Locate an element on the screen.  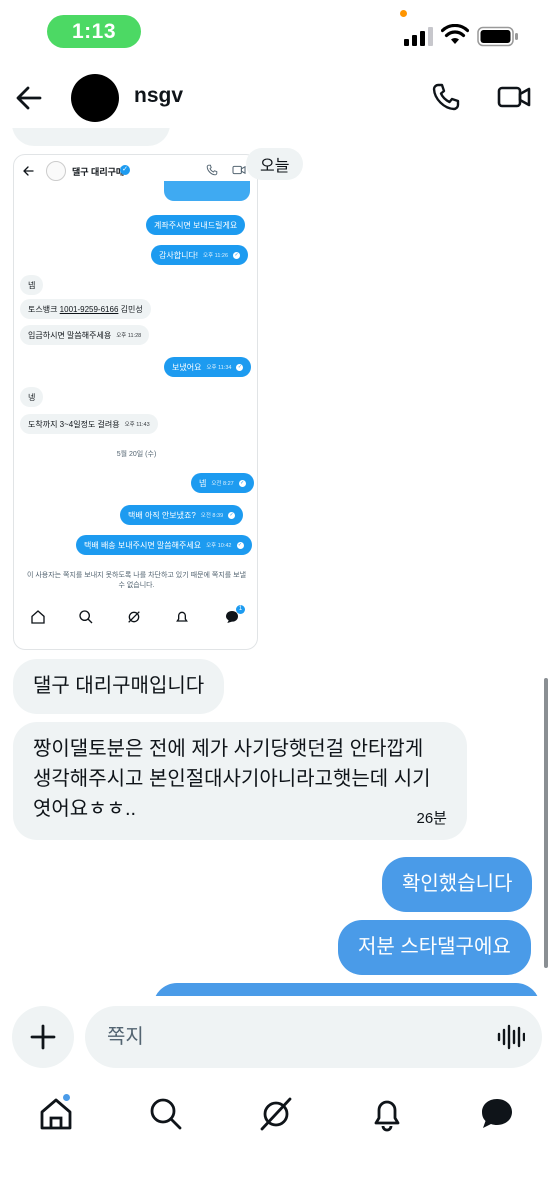
attachment-message: 도착까지 3~4일정도 걸려용 오후 11:43 is located at coordinates (89, 424).